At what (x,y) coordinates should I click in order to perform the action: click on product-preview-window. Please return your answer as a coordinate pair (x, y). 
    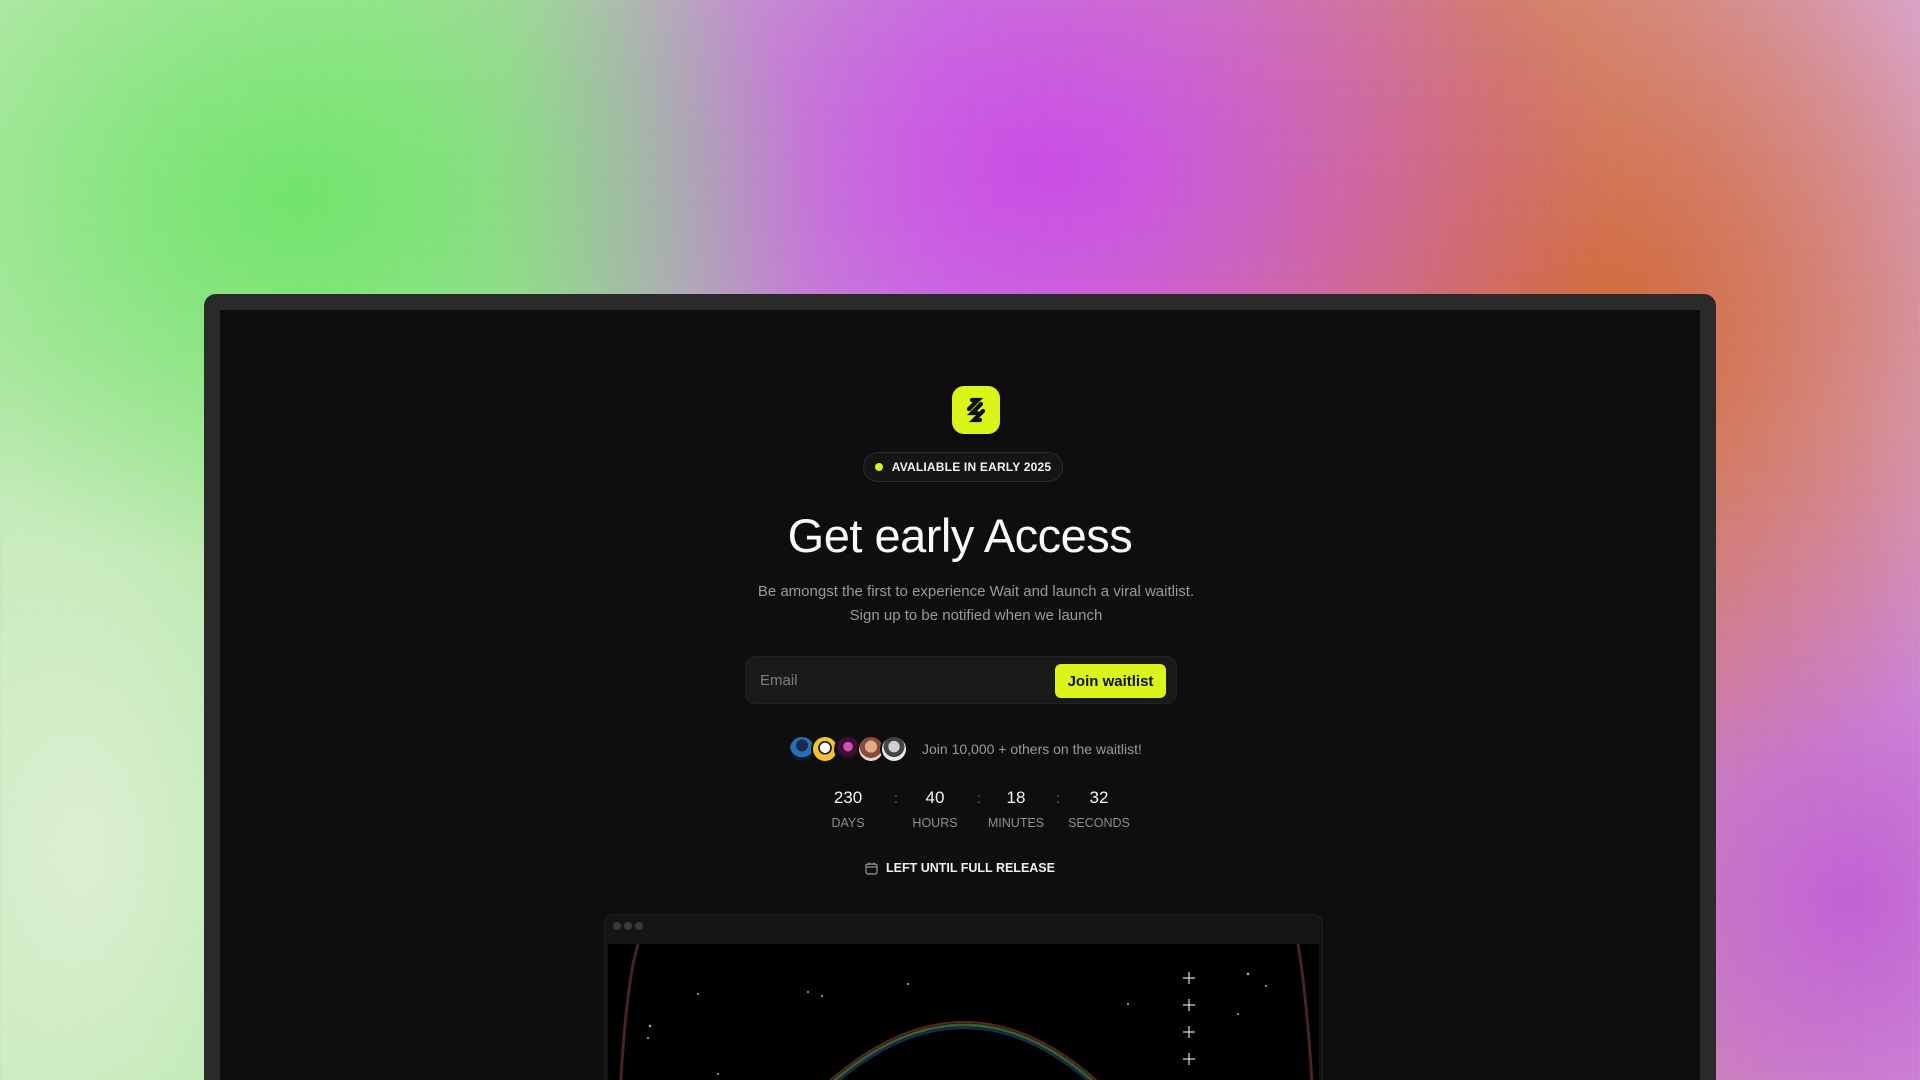
    Looking at the image, I should click on (963, 997).